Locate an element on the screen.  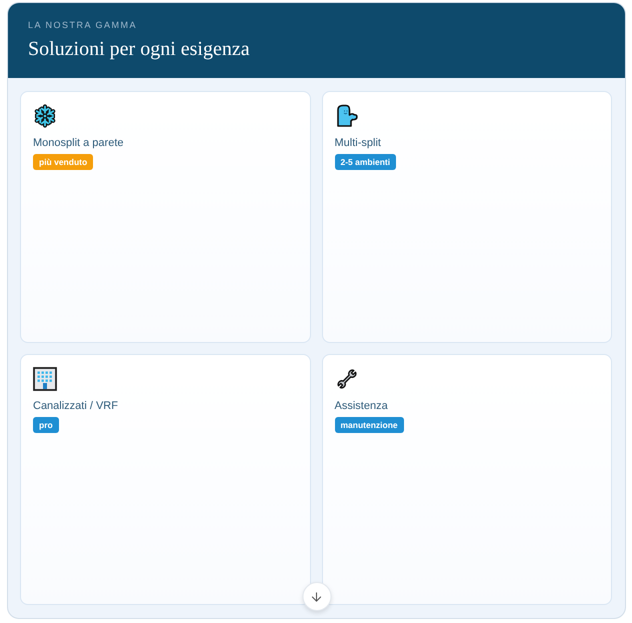
card-title: Multi-split is located at coordinates (357, 143).